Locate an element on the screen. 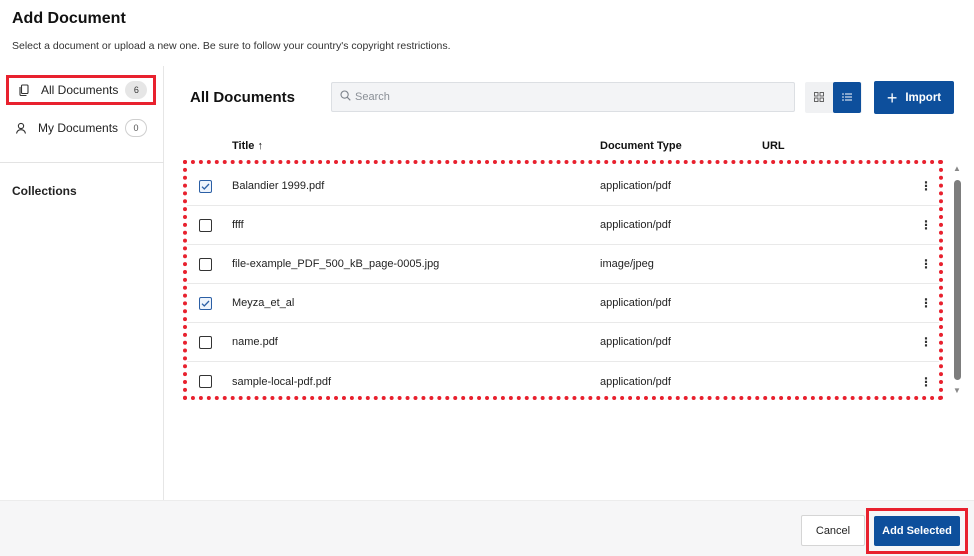 The width and height of the screenshot is (974, 556). table-row: ffff application/pdf ⋮ is located at coordinates (563, 225).